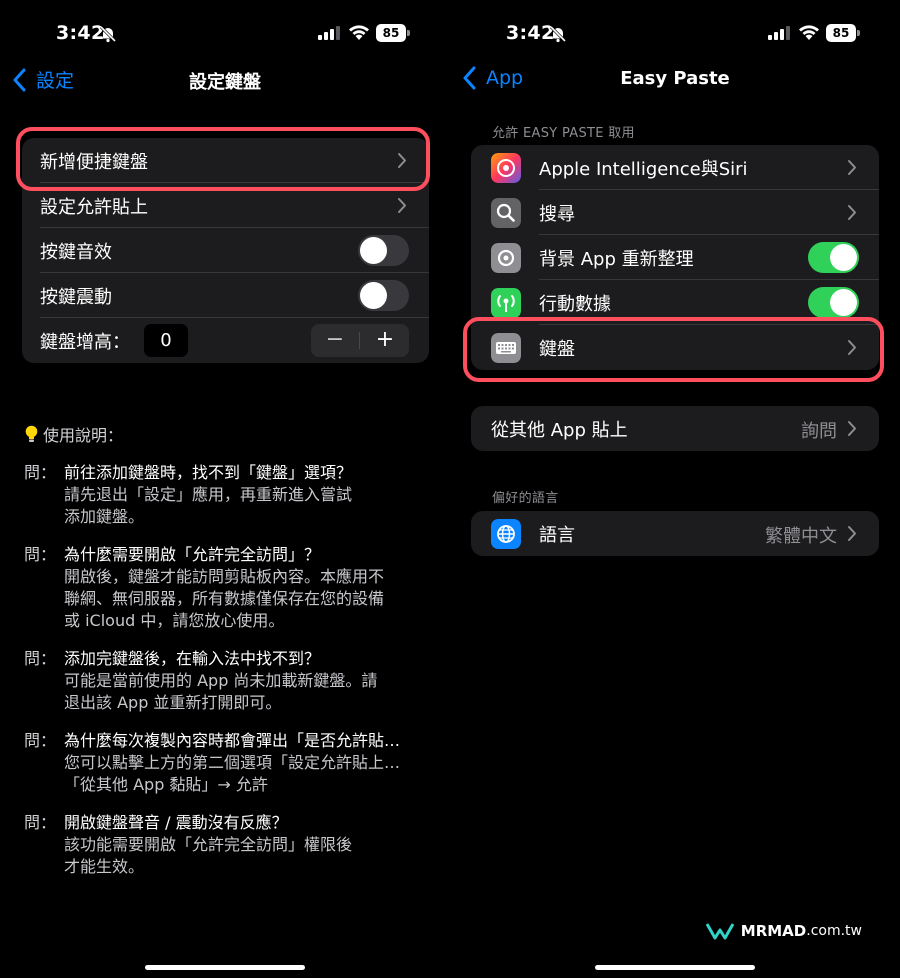 The image size is (900, 978). Describe the element at coordinates (76, 252) in the screenshot. I see `key-sound-label: 按鍵音效` at that location.